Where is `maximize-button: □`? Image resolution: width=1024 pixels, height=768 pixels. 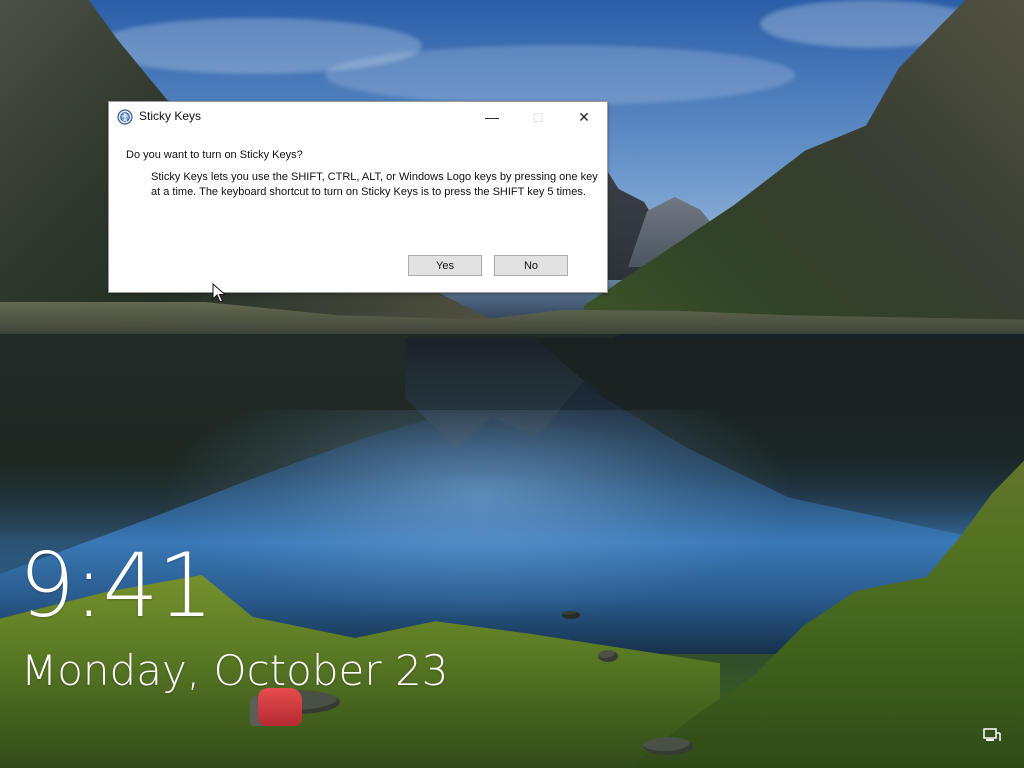
maximize-button: □ is located at coordinates (538, 116).